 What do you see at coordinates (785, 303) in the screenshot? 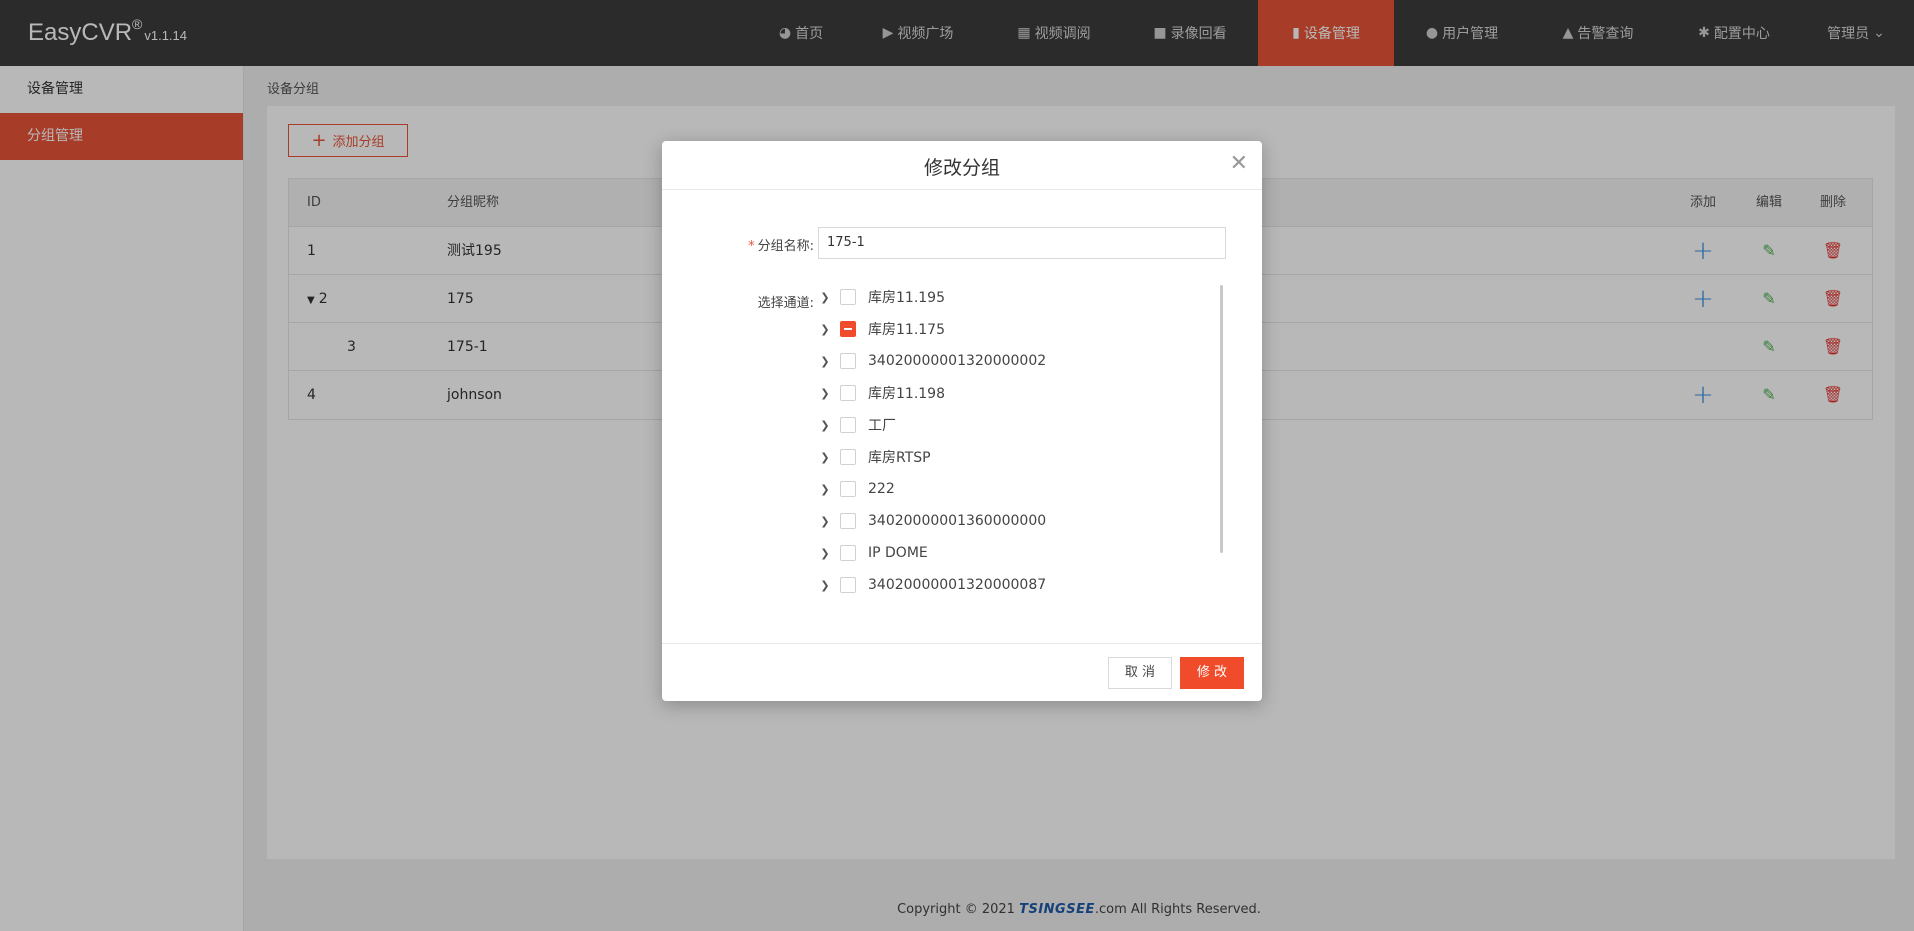
I see `channel-select-label: 选择通道:` at bounding box center [785, 303].